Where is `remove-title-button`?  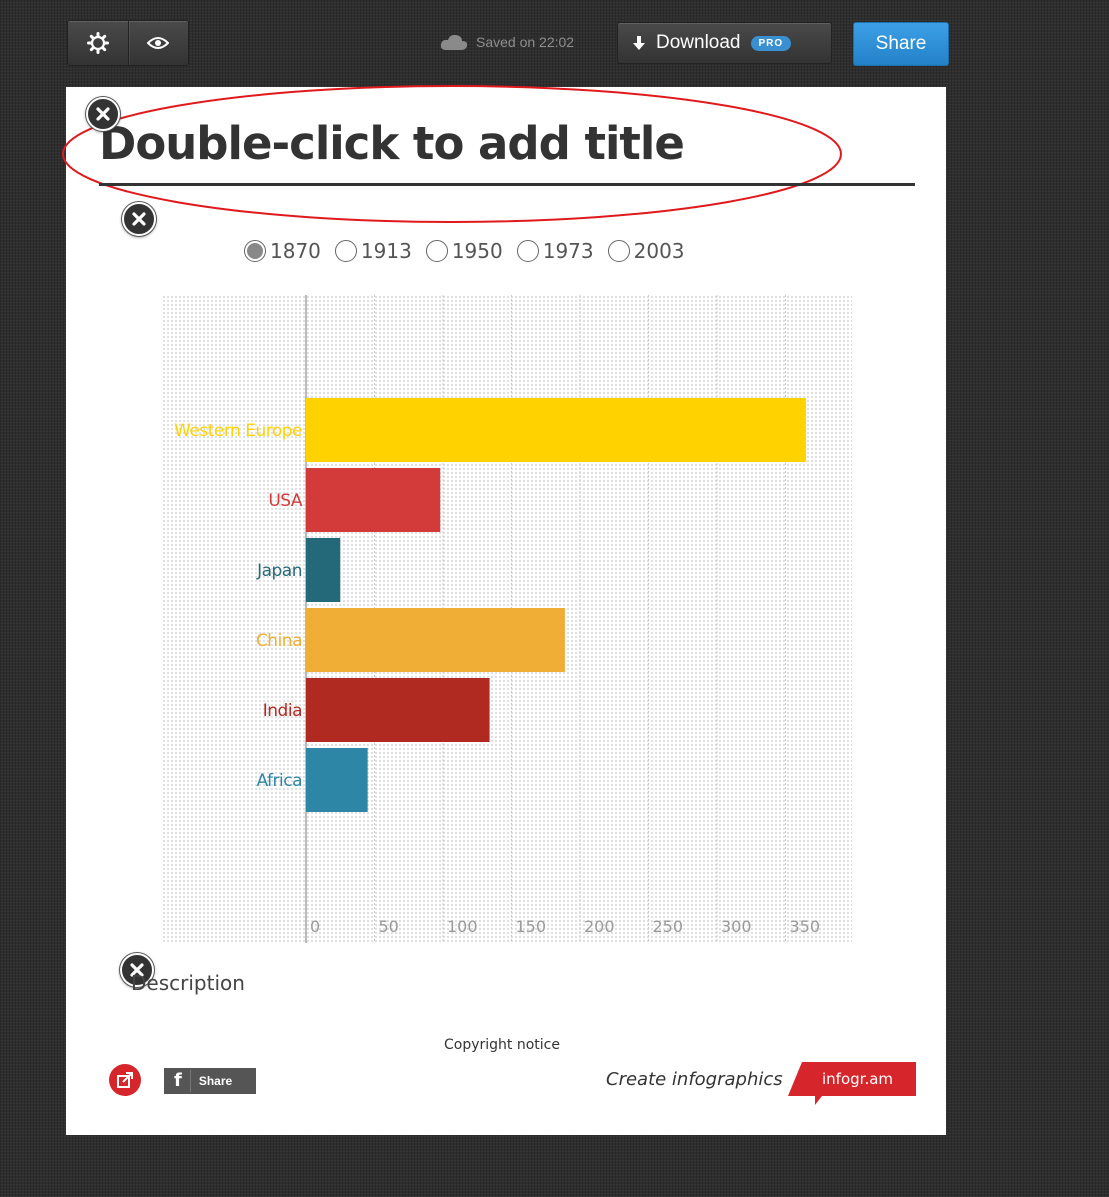
remove-title-button is located at coordinates (103, 114).